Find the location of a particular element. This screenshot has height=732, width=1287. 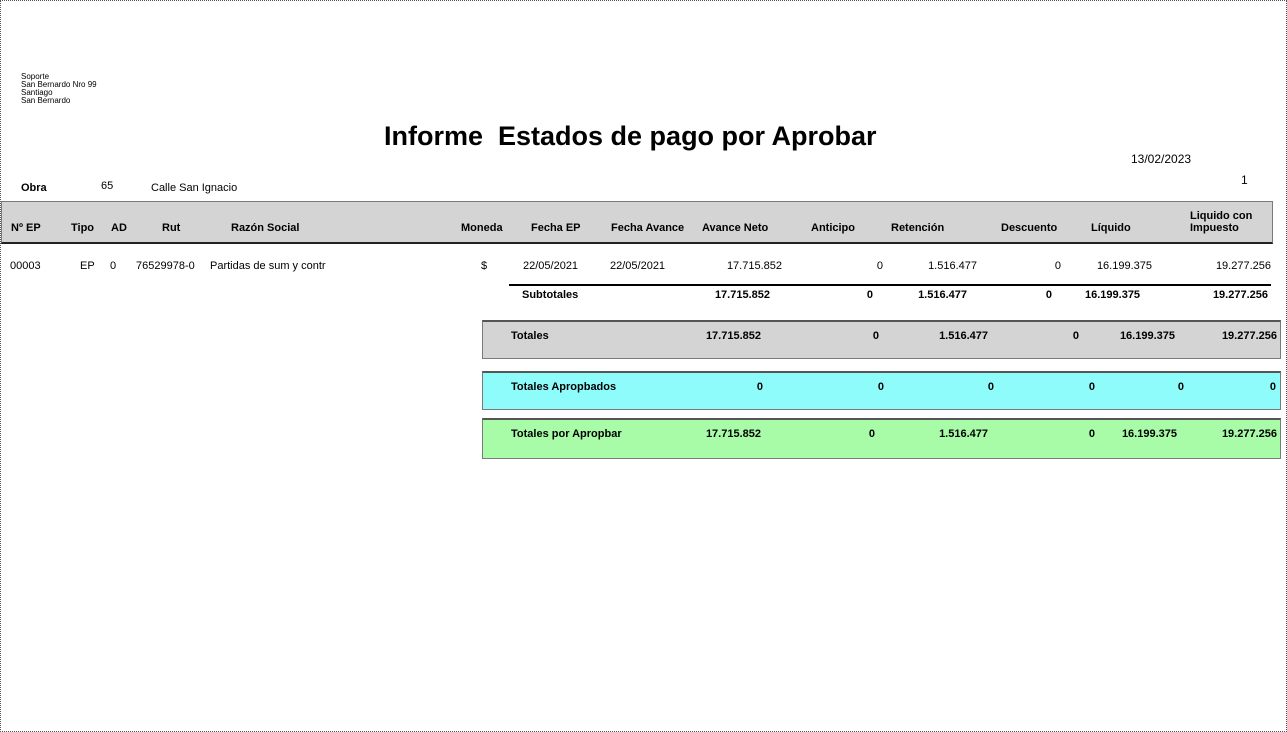

subtotales-descuento: 0 is located at coordinates (1048, 295).